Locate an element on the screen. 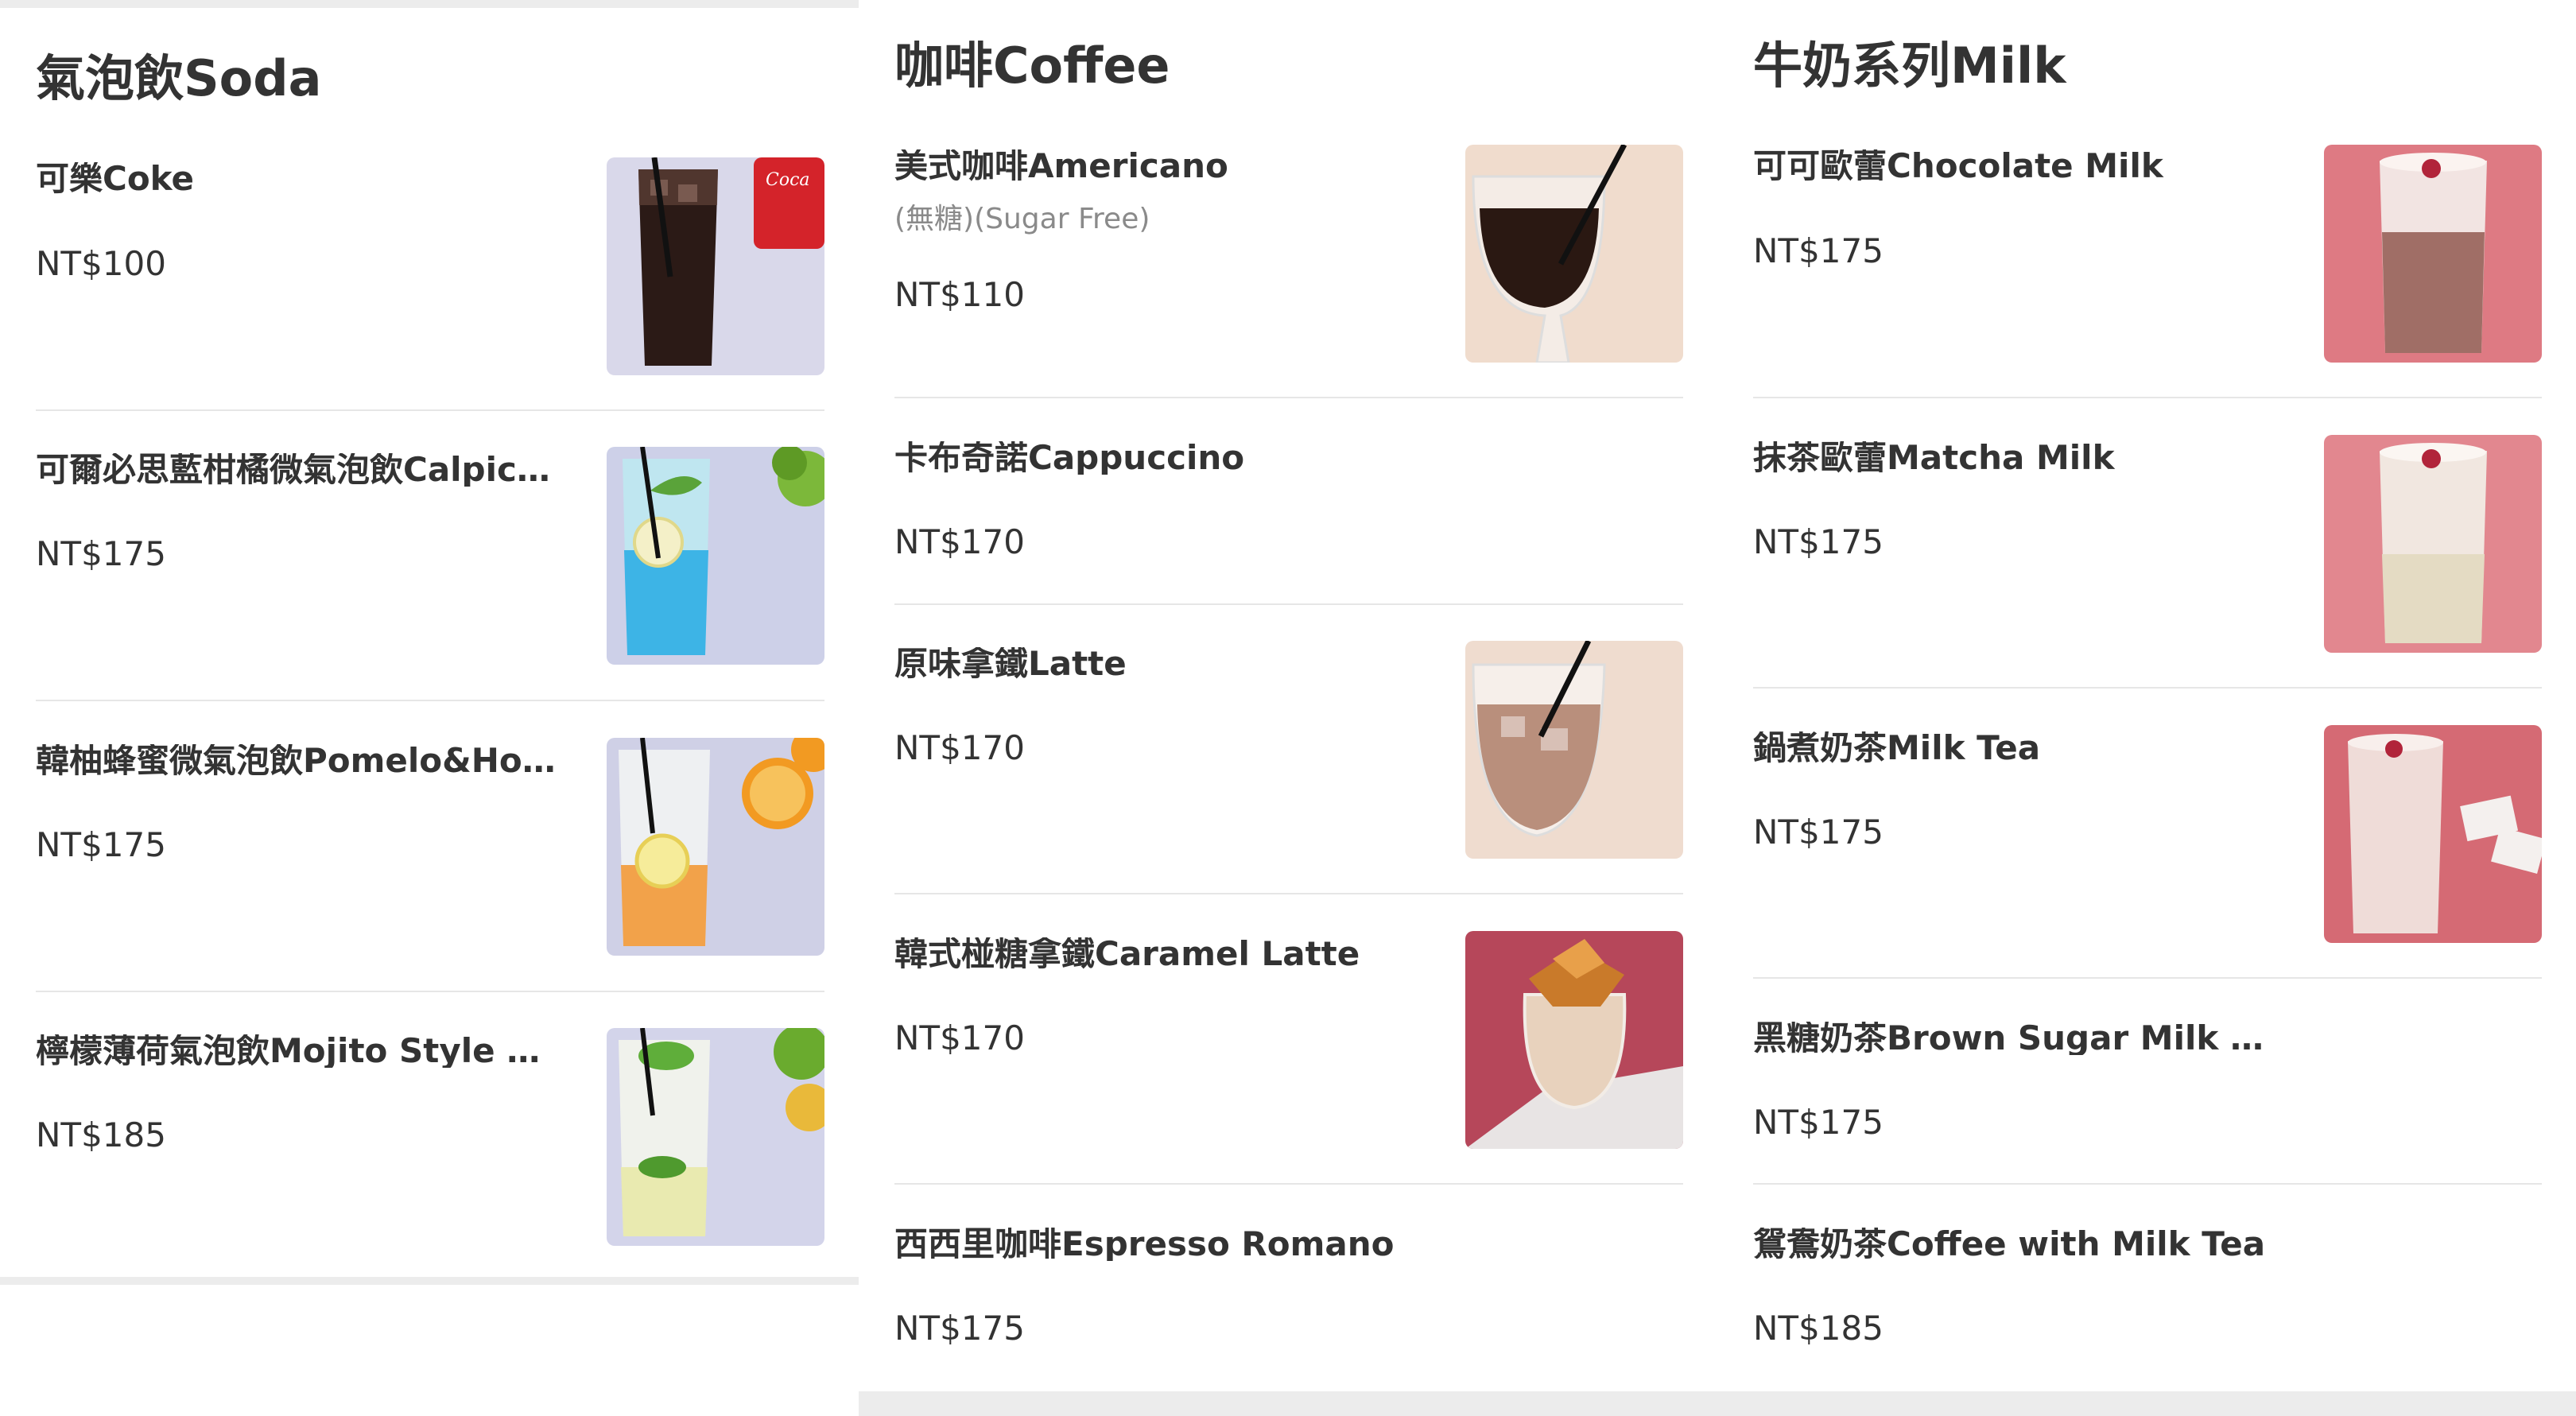 The image size is (2576, 1416). item-description: (無糖)(Sugar Free) is located at coordinates (1022, 219).